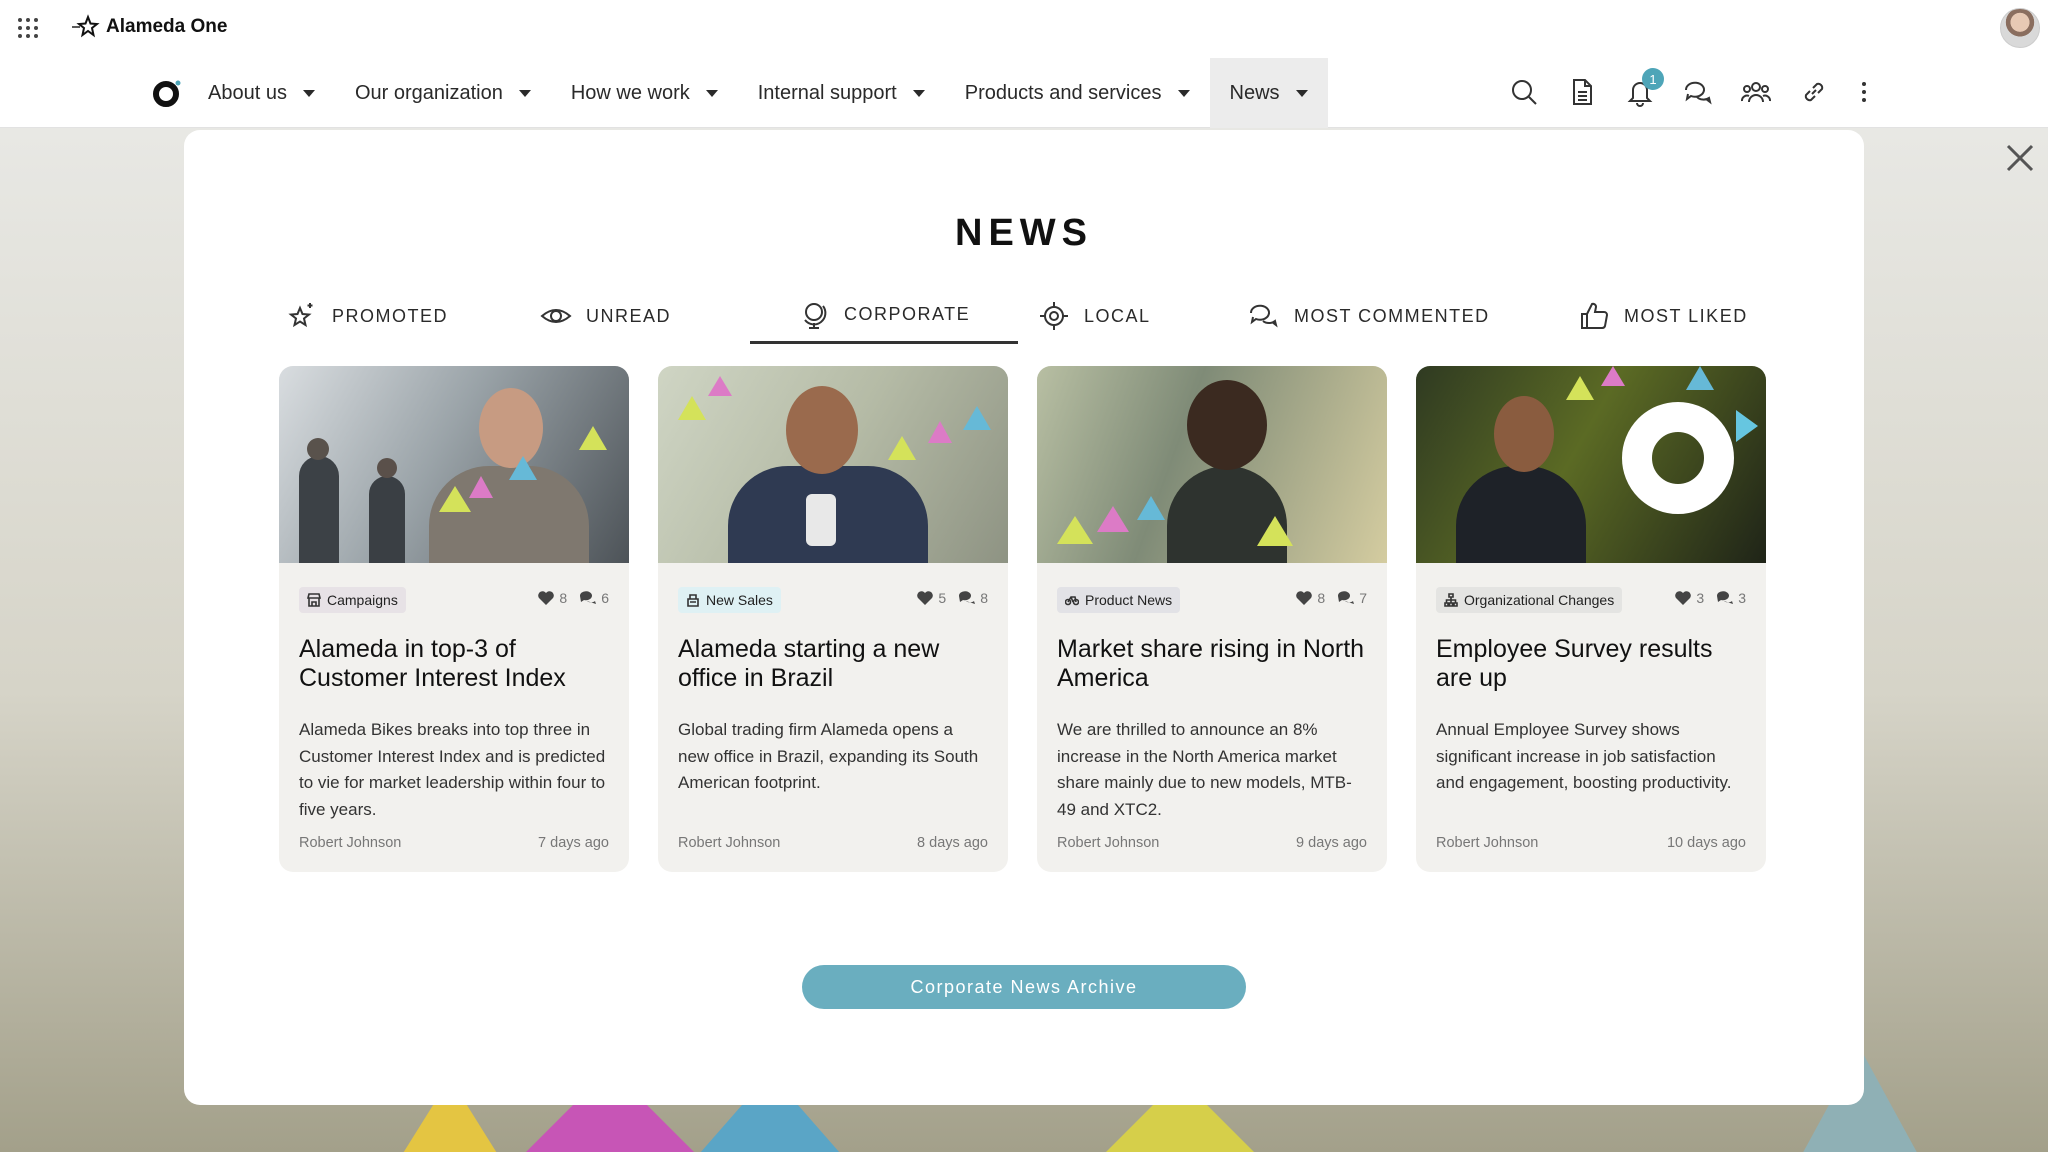 This screenshot has width=2048, height=1152. Describe the element at coordinates (1063, 92) in the screenshot. I see `nav-label: Products and services` at that location.